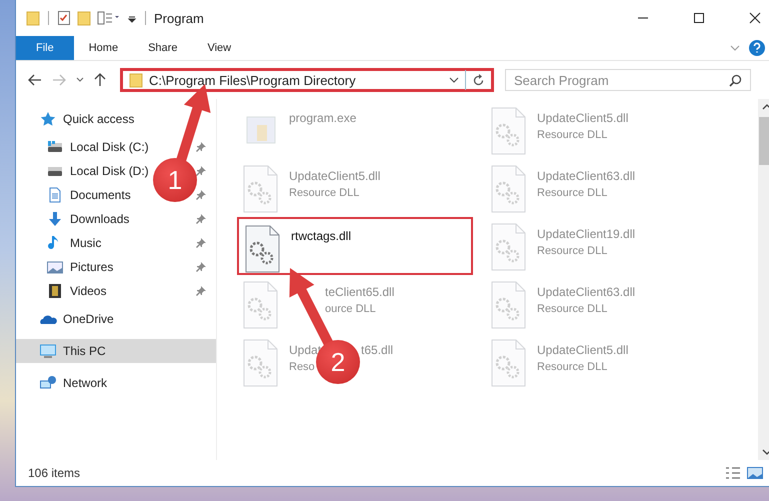 The width and height of the screenshot is (769, 501). I want to click on help-icon, so click(757, 48).